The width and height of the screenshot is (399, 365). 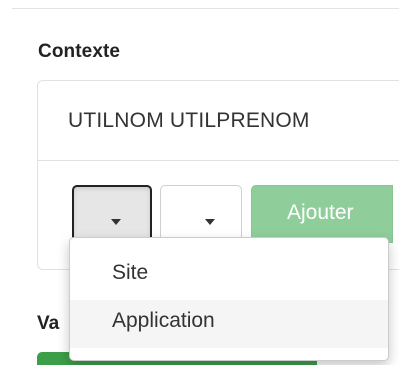 I want to click on top-divider, so click(x=205, y=8).